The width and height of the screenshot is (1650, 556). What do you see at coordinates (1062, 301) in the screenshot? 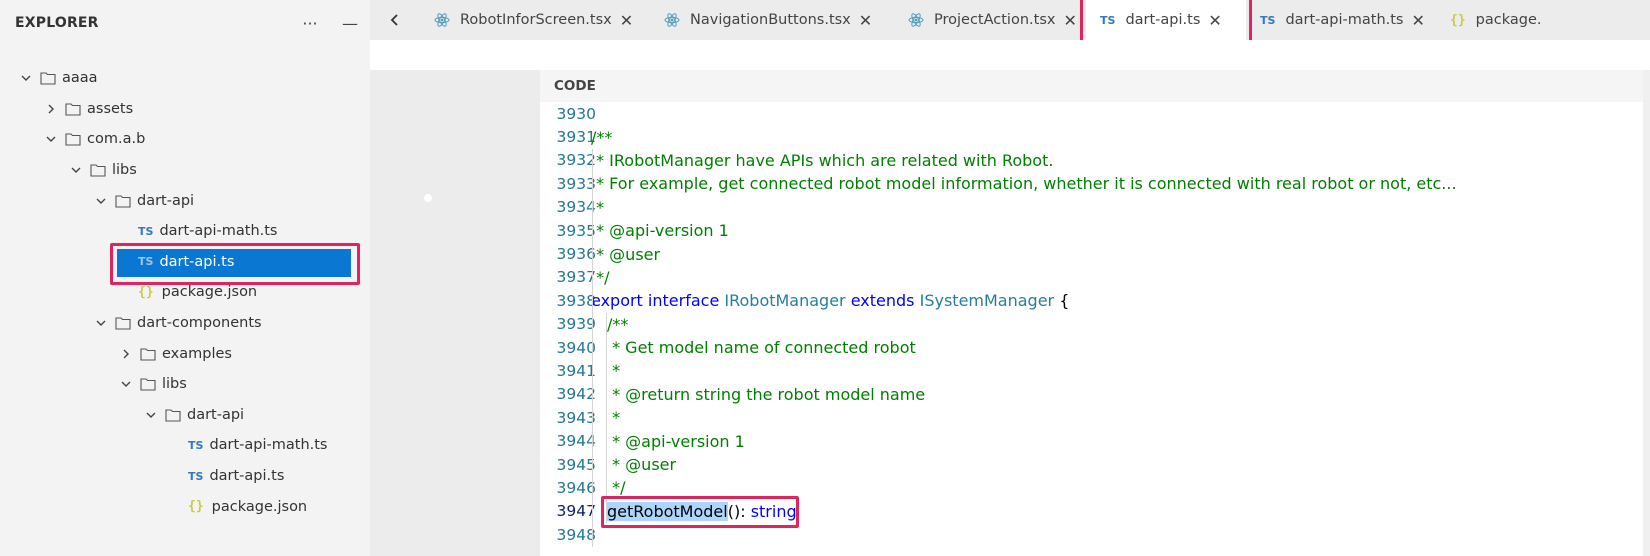
I see `code-token: {` at bounding box center [1062, 301].